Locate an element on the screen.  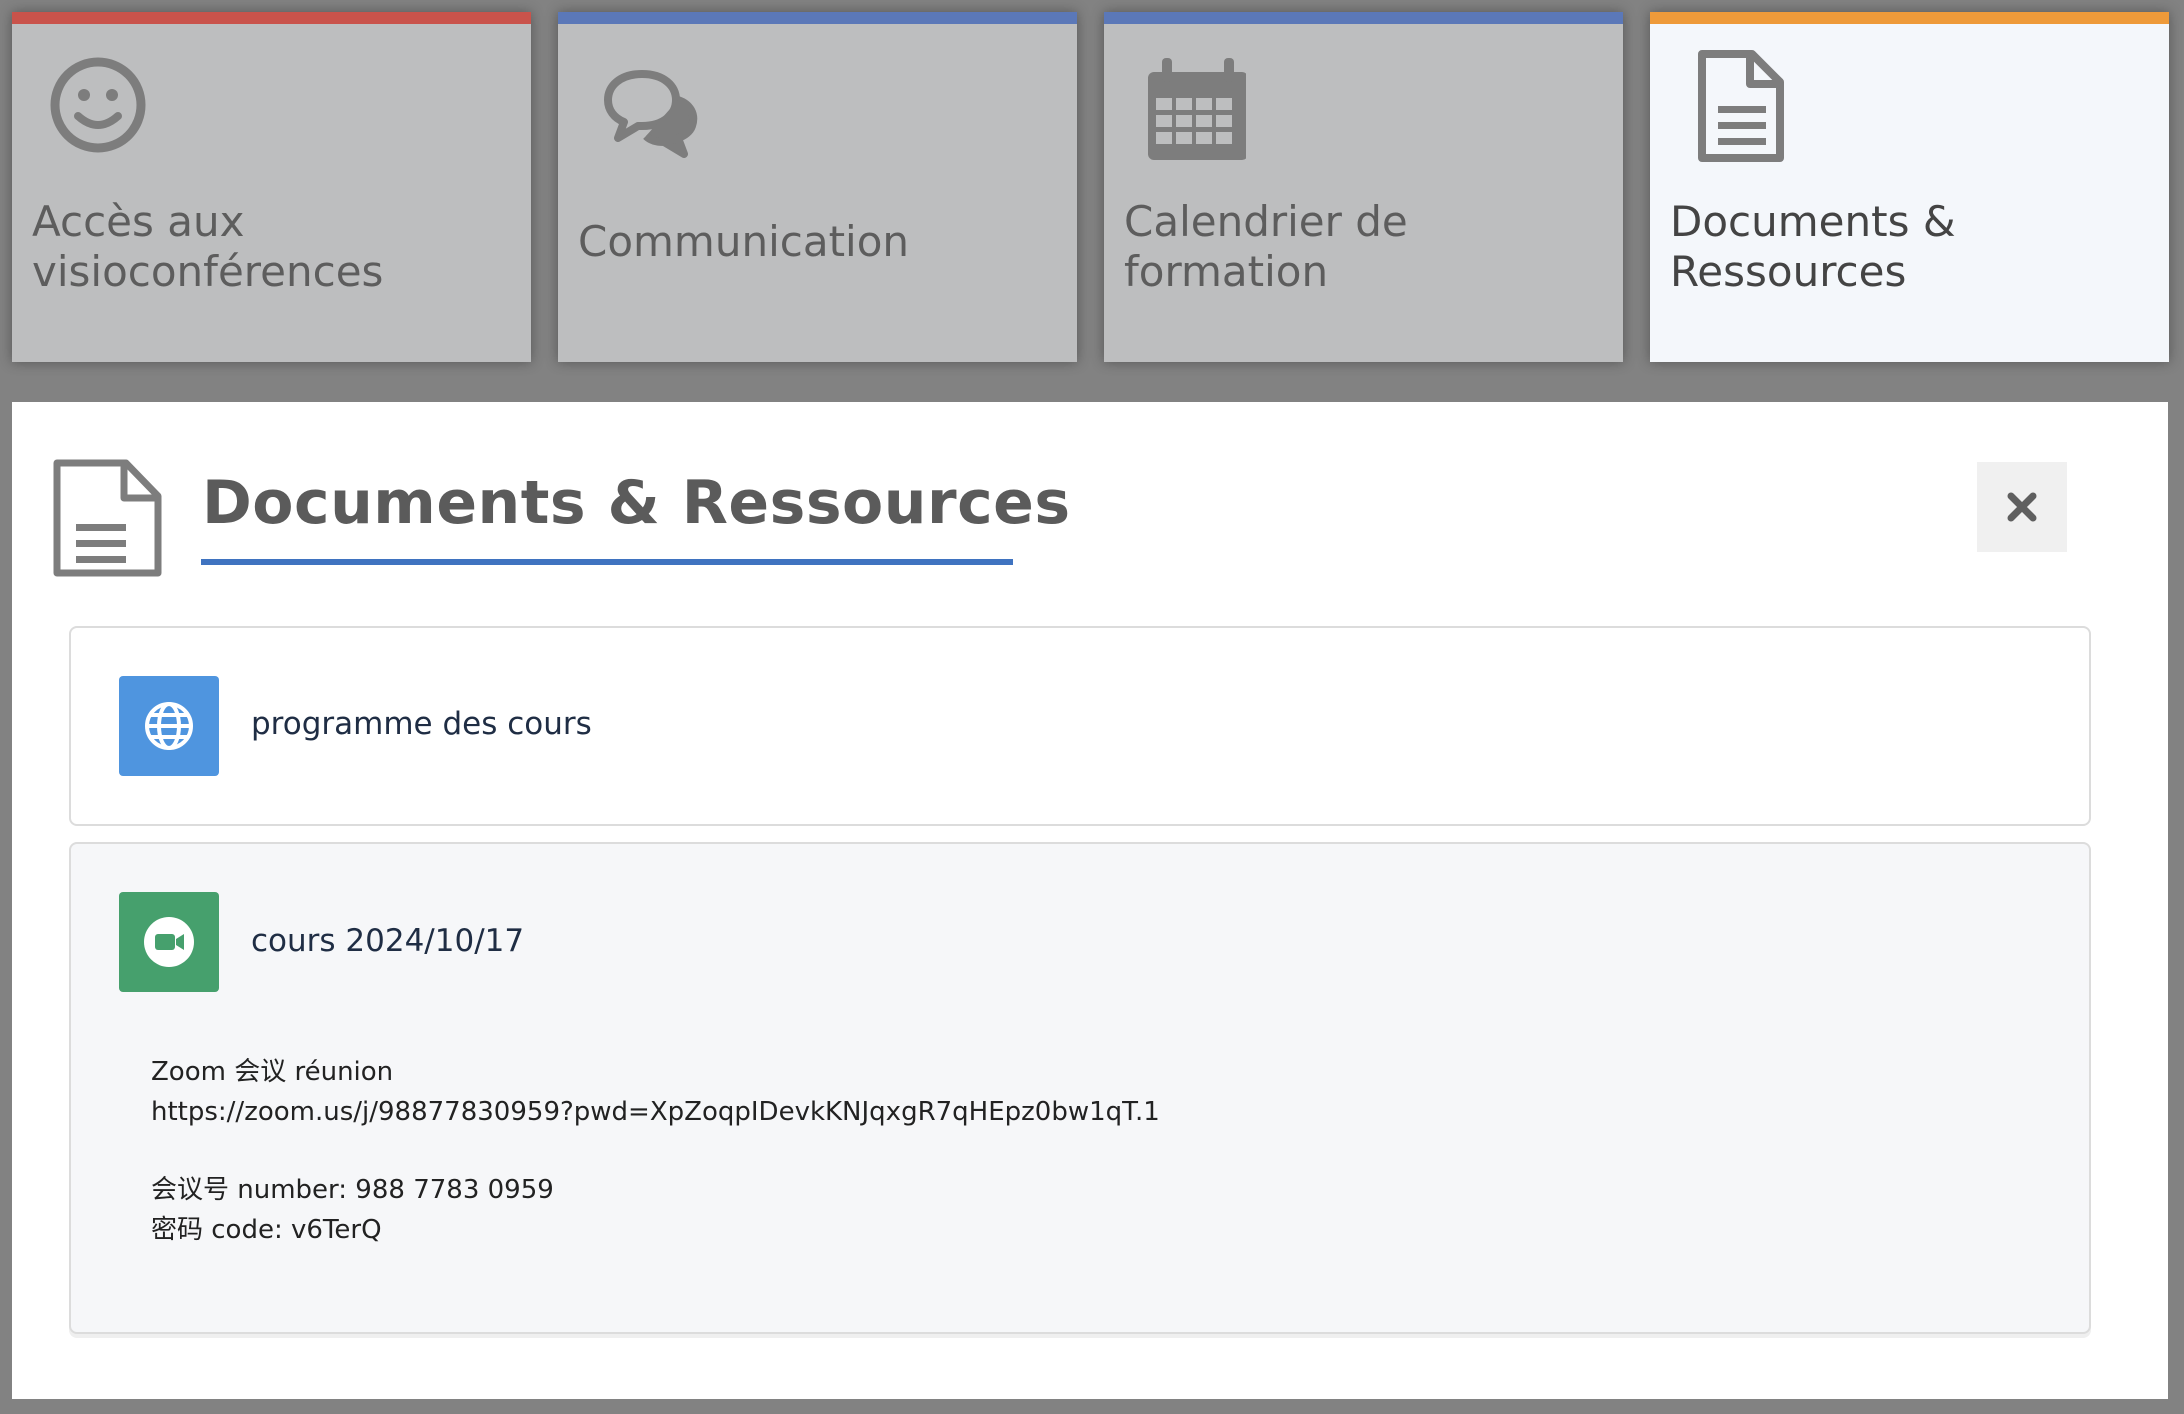
tile-documents-ressources: Documents & Ressources is located at coordinates (1909, 187).